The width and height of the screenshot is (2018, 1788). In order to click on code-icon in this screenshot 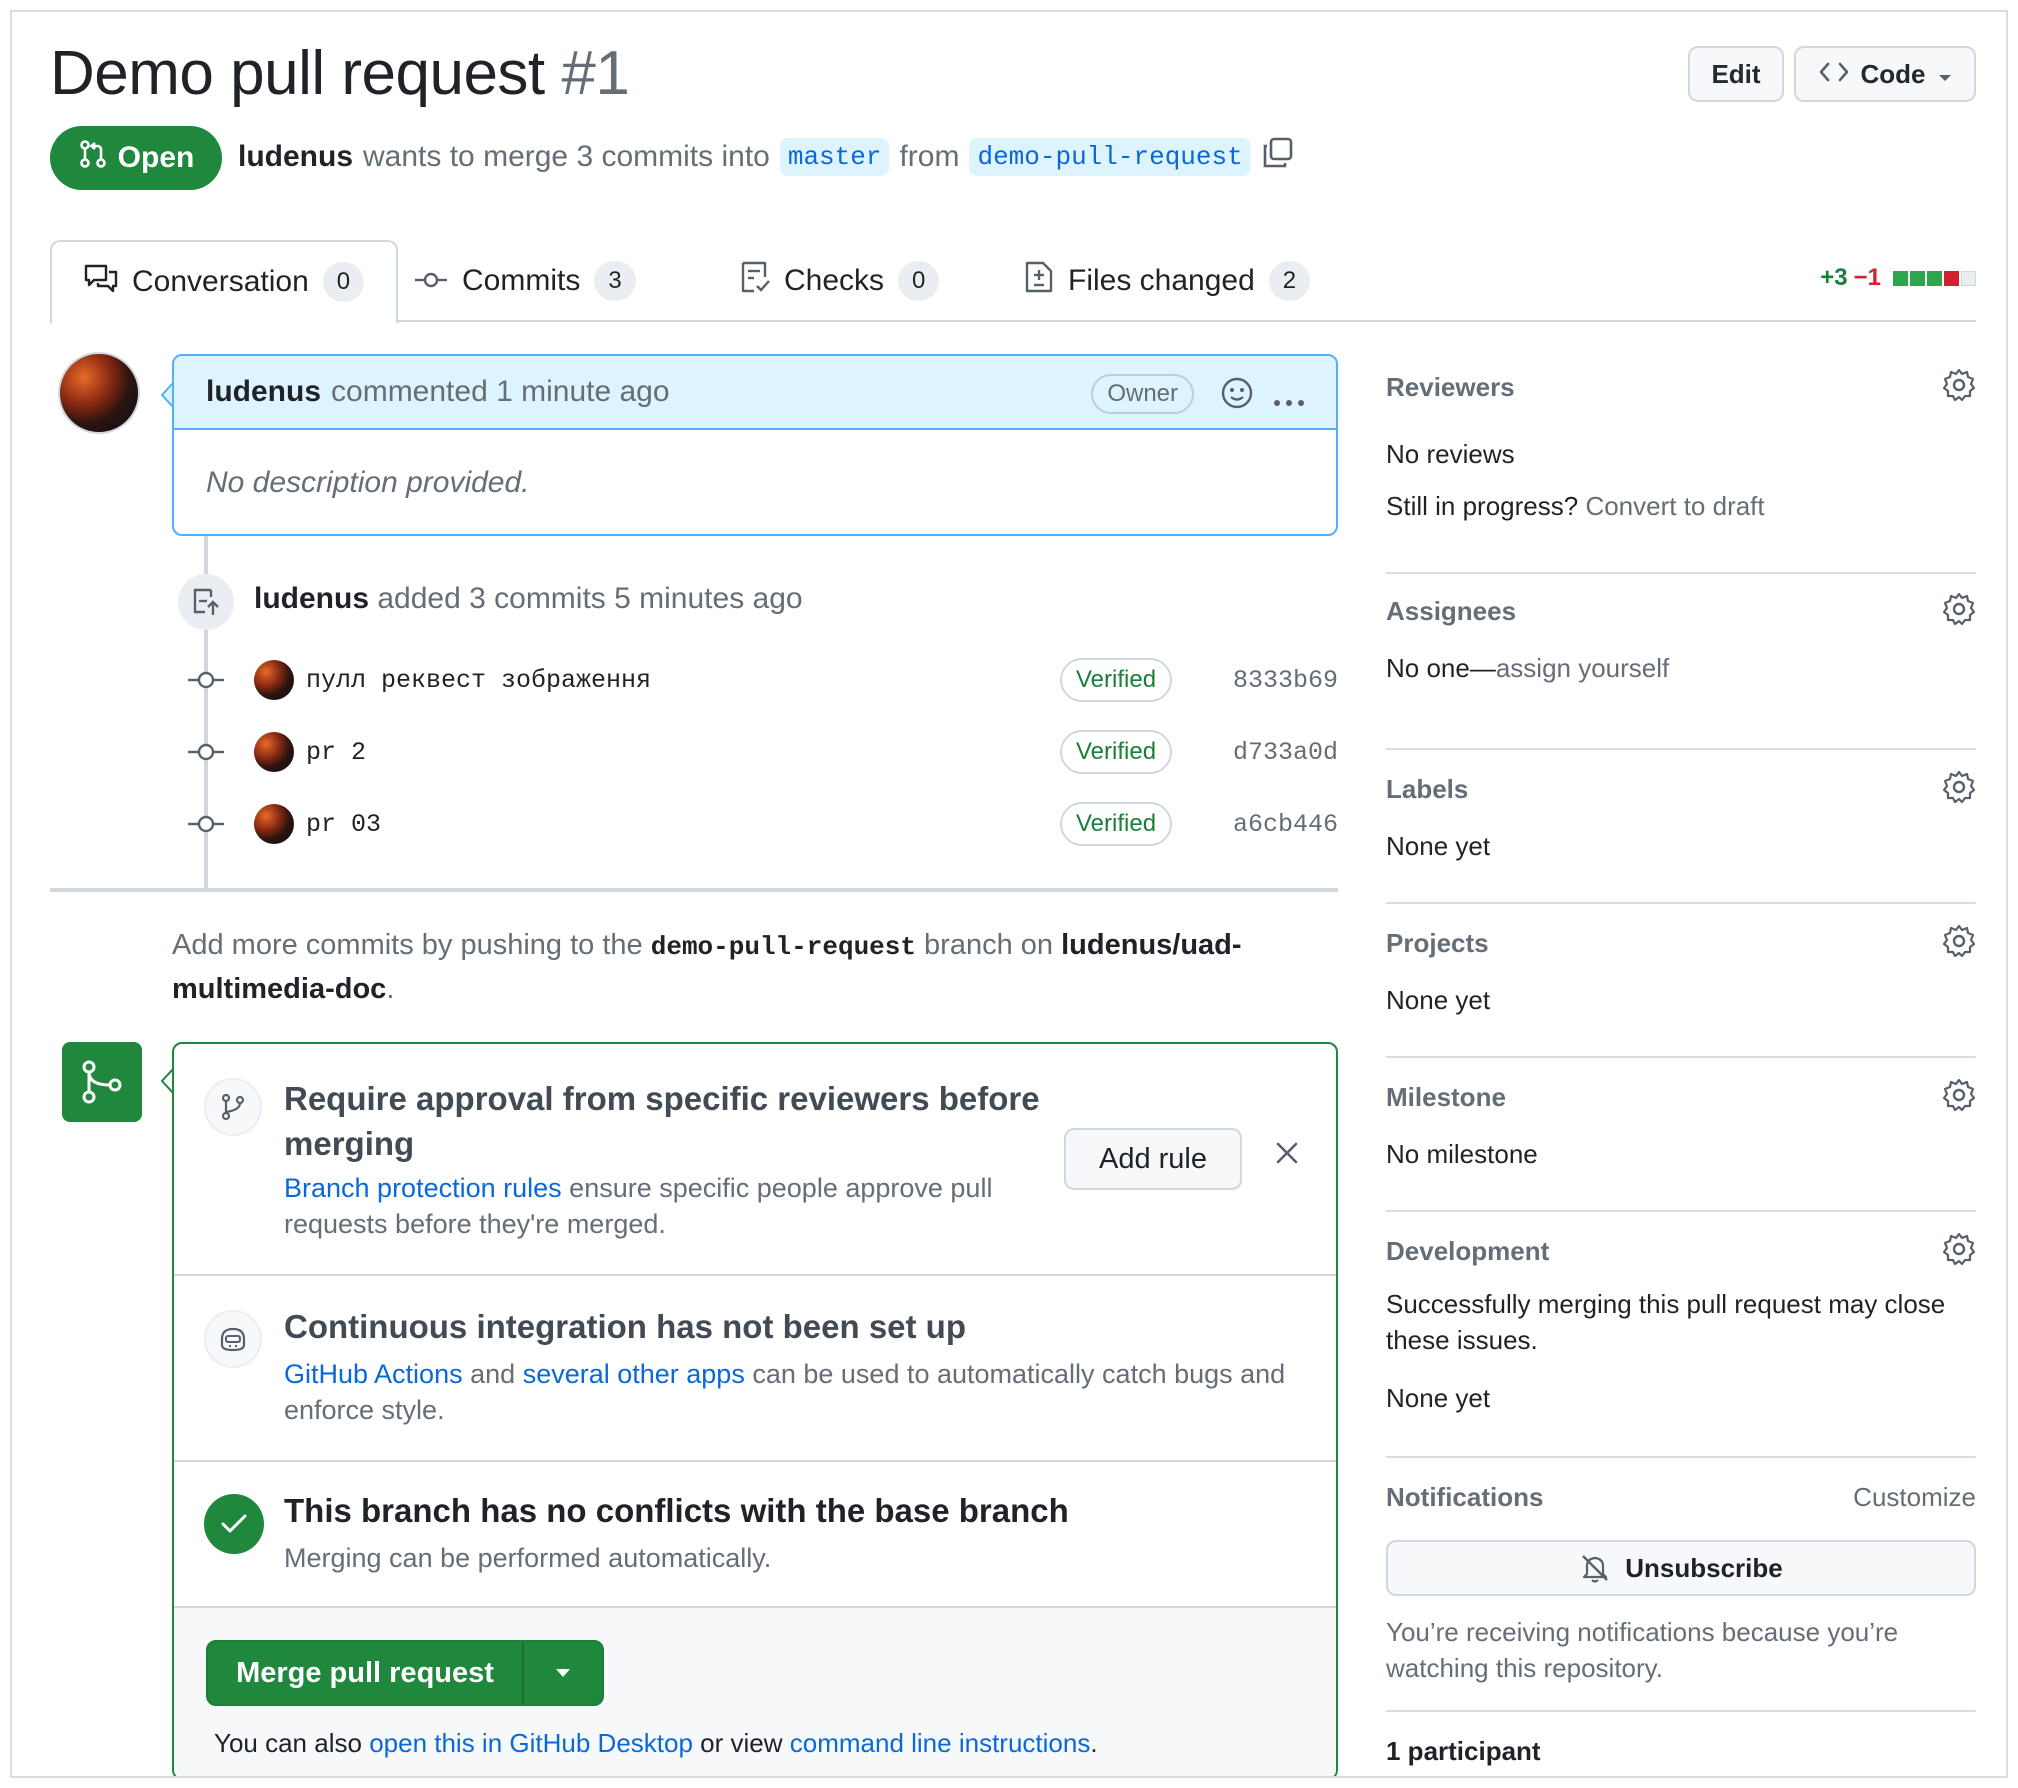, I will do `click(1834, 74)`.